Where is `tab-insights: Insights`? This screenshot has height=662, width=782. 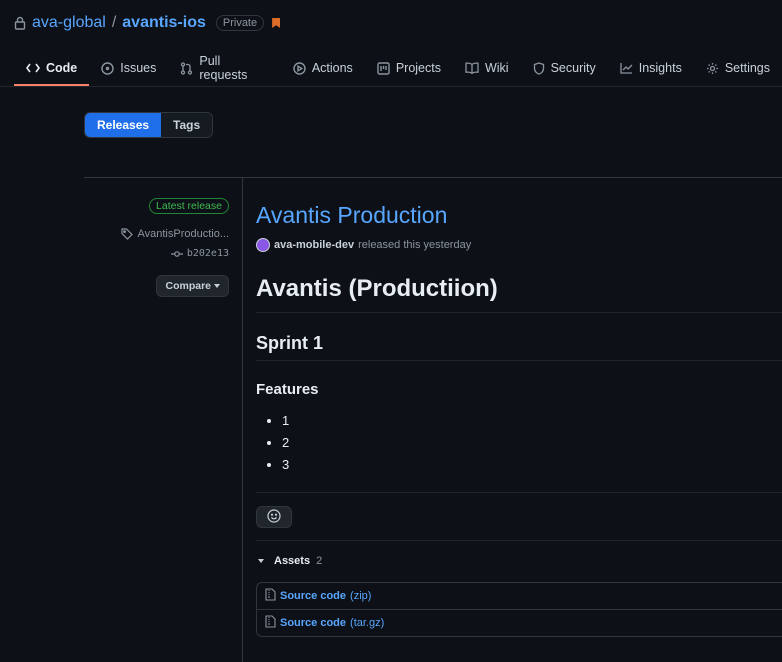 tab-insights: Insights is located at coordinates (651, 68).